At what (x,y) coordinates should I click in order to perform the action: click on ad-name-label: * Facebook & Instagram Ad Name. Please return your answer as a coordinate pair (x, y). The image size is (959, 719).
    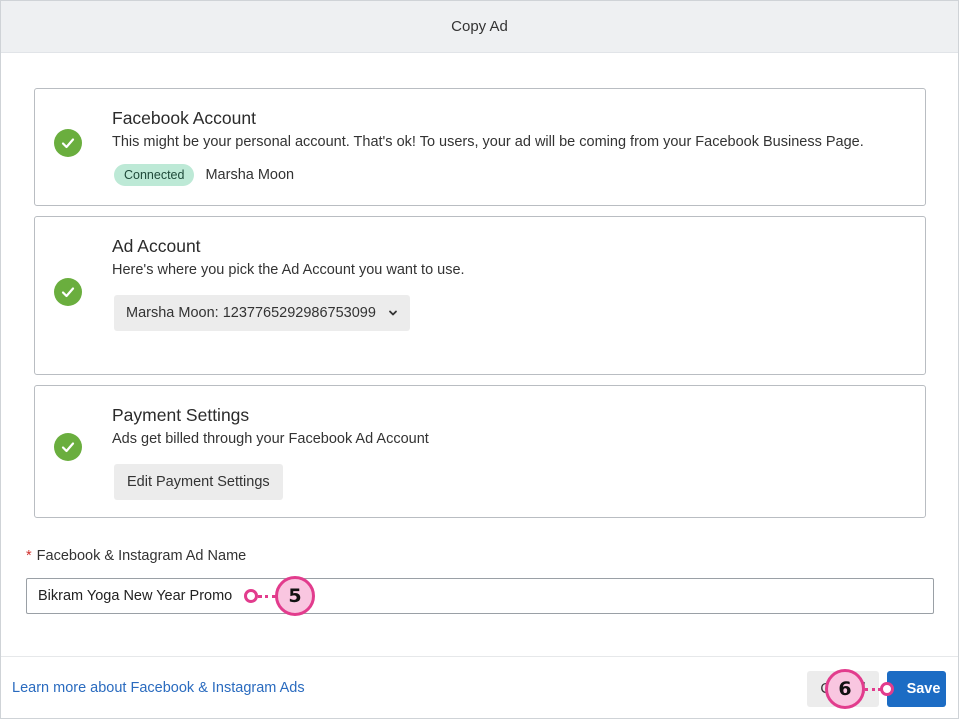
    Looking at the image, I should click on (136, 556).